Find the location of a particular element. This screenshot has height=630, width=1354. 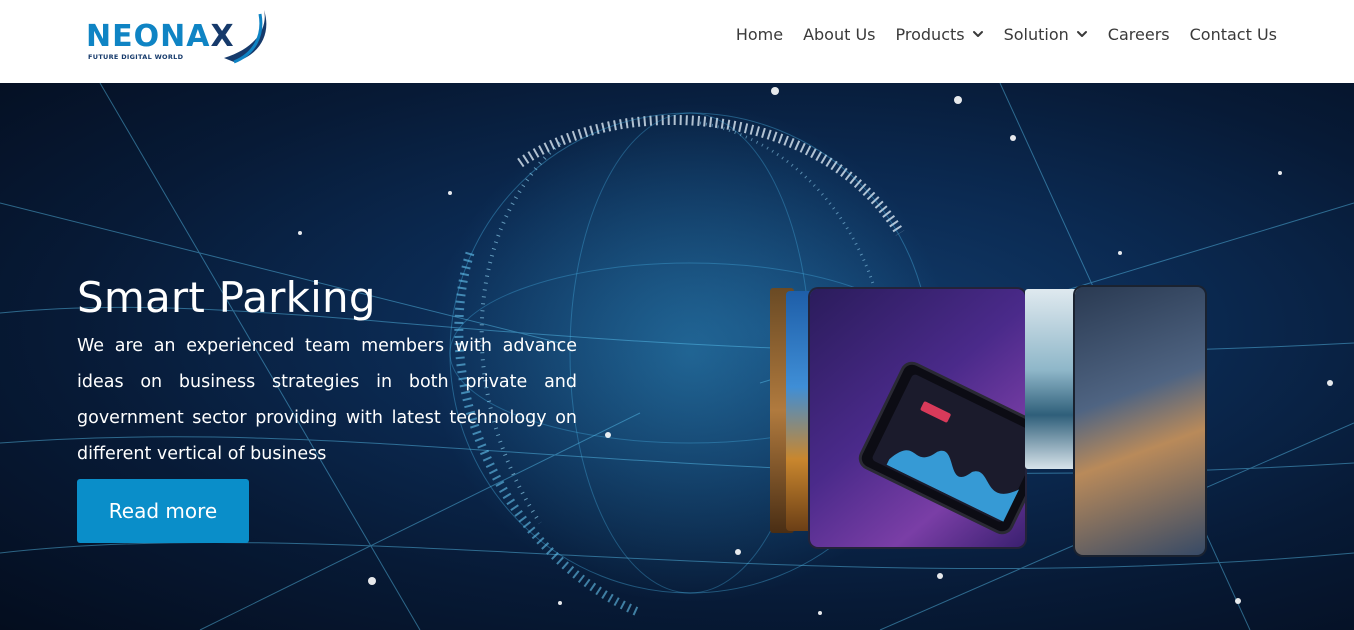

logo-tagline: FUTURE DIGITAL WORLD is located at coordinates (136, 57).